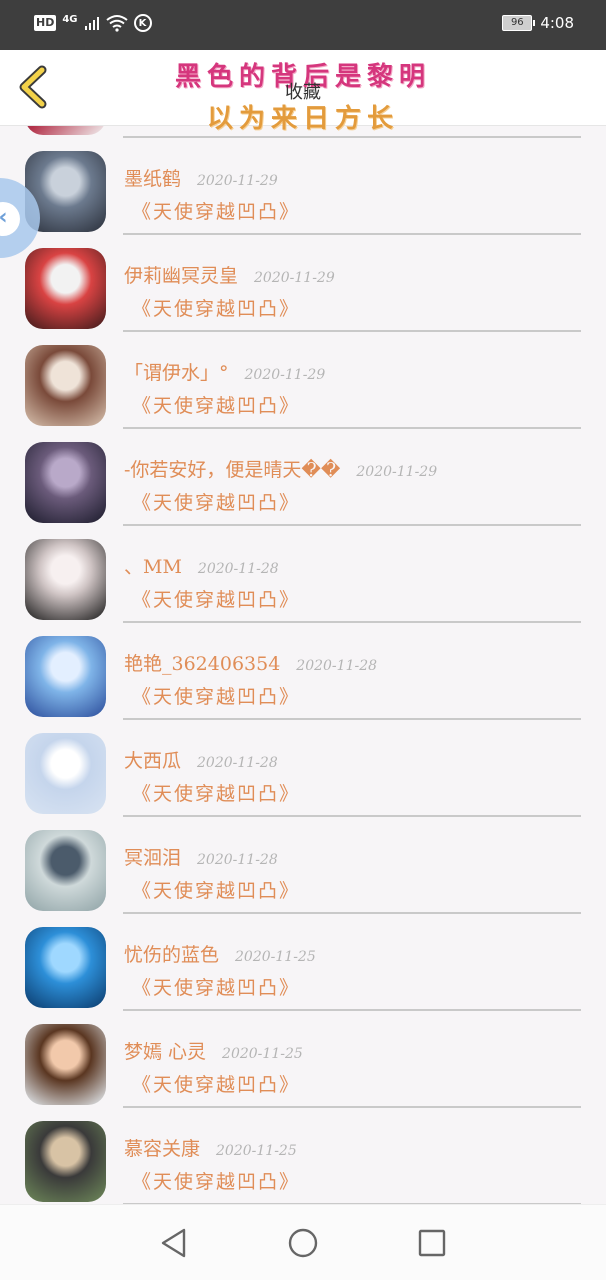  I want to click on entry-header: 梦嫣 心灵 2020-11-25, so click(213, 1050).